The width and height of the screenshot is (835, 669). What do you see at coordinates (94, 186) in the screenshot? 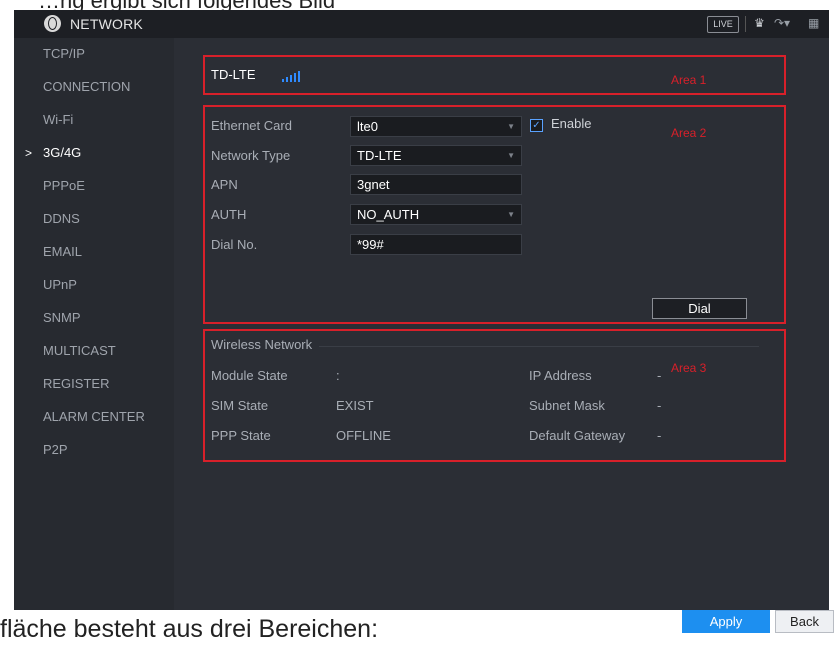
I see `sidebar-item-pppoe: PPPoE` at bounding box center [94, 186].